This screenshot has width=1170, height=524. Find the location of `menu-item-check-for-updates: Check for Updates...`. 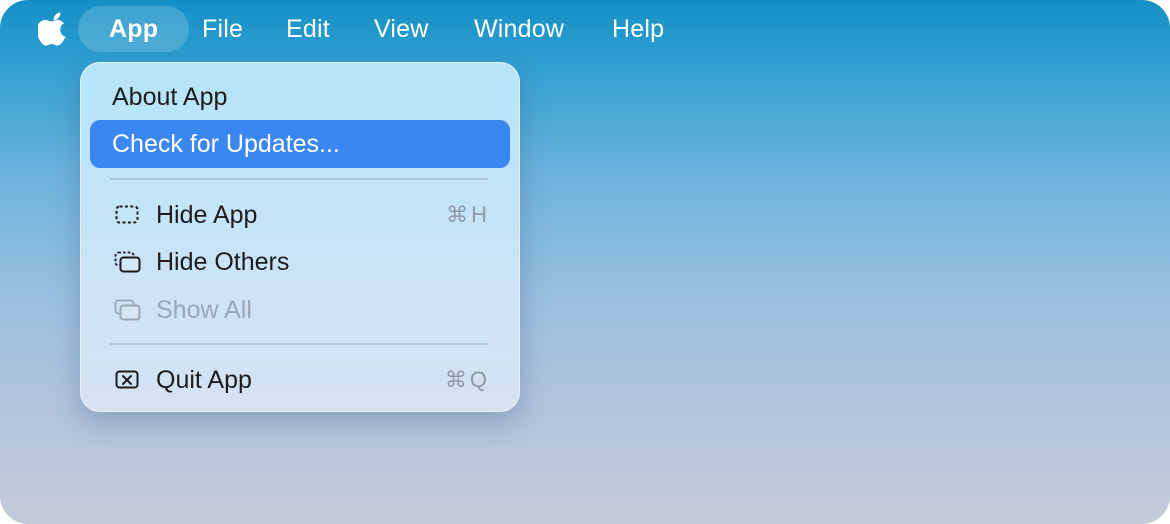

menu-item-check-for-updates: Check for Updates... is located at coordinates (300, 144).